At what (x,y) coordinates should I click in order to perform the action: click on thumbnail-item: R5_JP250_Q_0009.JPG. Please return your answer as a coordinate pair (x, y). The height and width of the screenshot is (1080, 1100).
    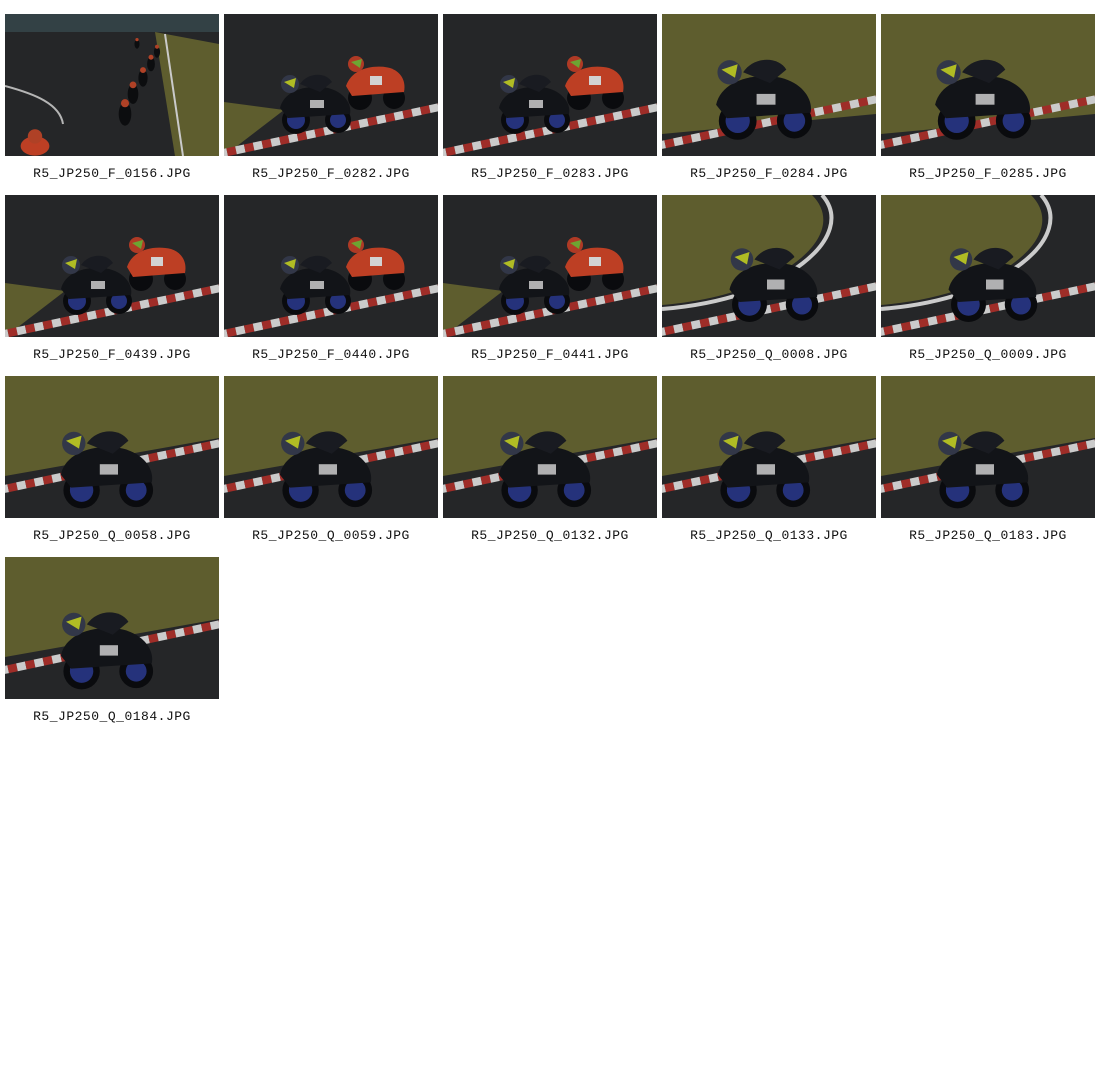
    Looking at the image, I should click on (988, 285).